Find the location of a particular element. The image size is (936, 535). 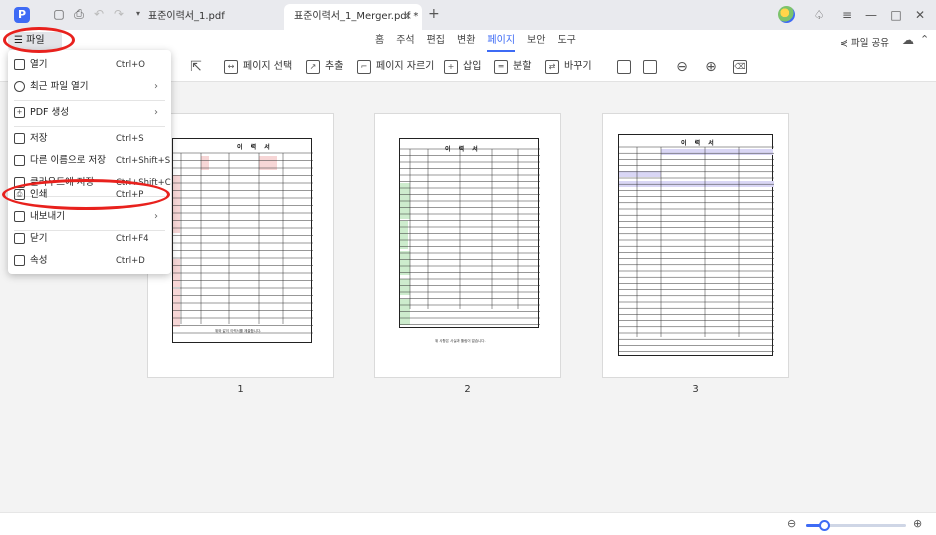

split-button: ═ 분할 is located at coordinates (512, 67).